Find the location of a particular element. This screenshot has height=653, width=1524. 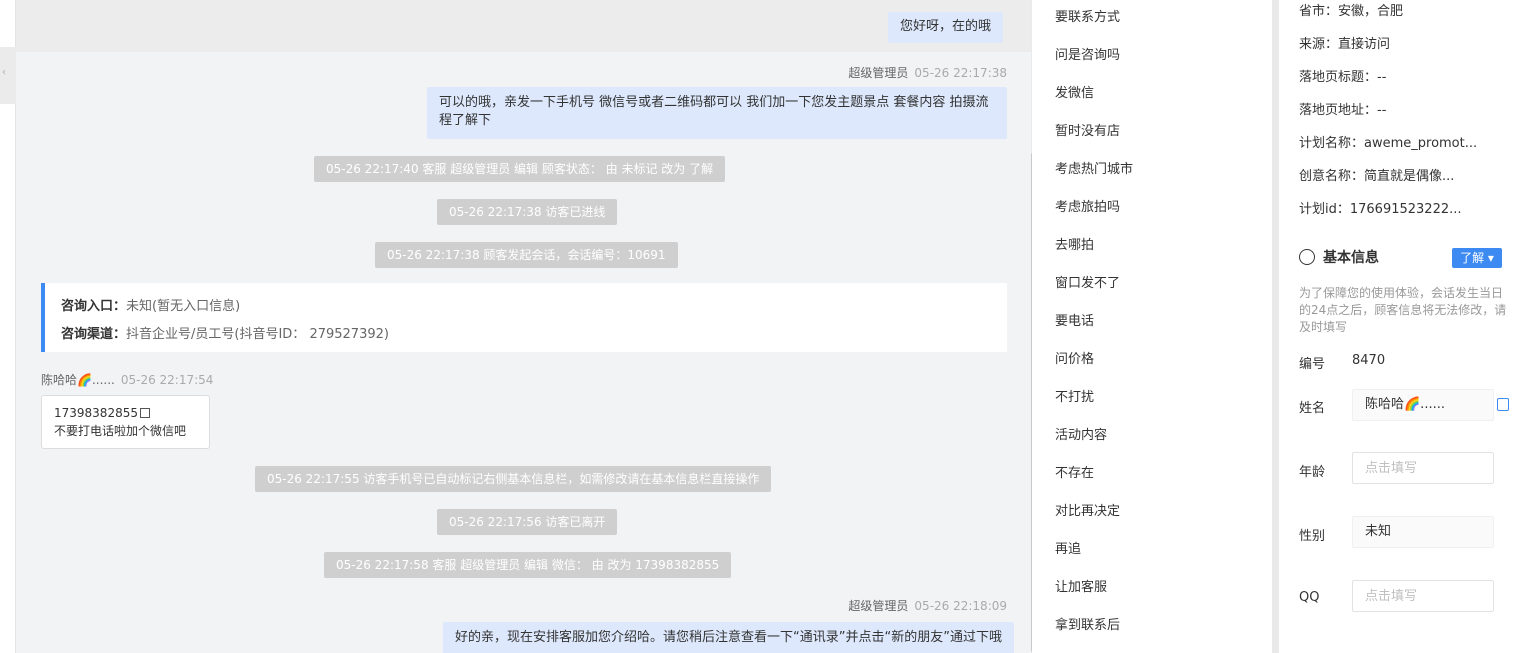

quick-reply-item: 拿到联系后 is located at coordinates (1087, 623).